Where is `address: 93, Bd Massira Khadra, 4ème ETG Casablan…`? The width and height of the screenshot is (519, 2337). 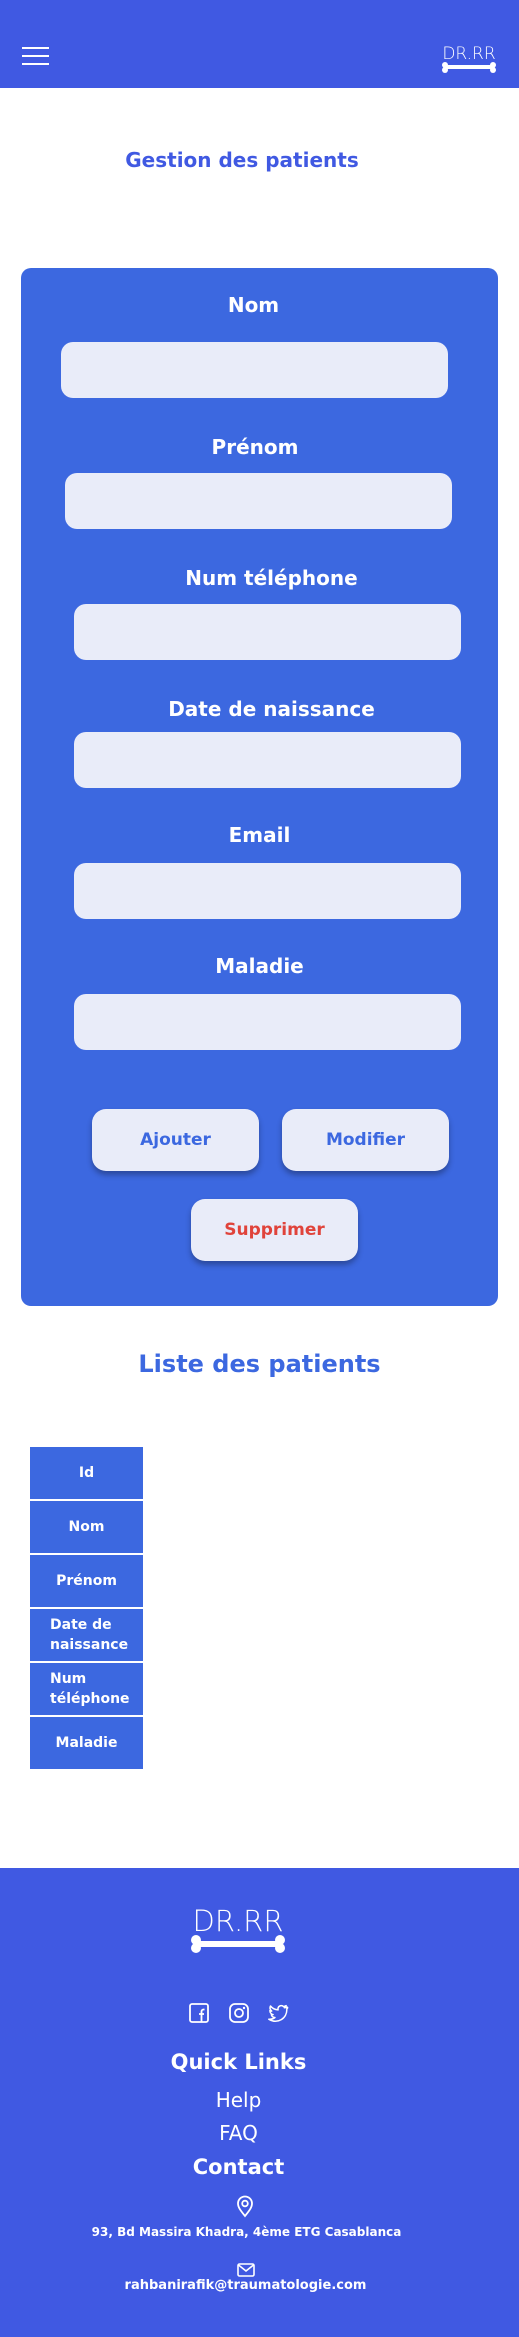
address: 93, Bd Massira Khadra, 4ème ETG Casablan… is located at coordinates (246, 2232).